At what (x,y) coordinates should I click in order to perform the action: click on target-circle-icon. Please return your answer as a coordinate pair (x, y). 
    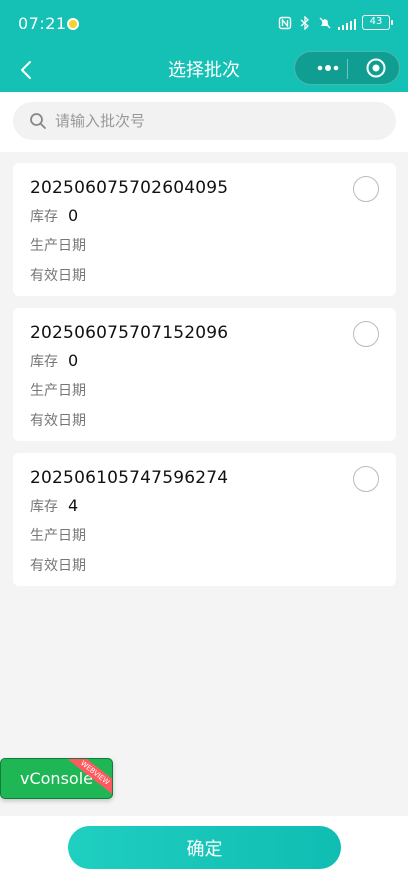
    Looking at the image, I should click on (376, 68).